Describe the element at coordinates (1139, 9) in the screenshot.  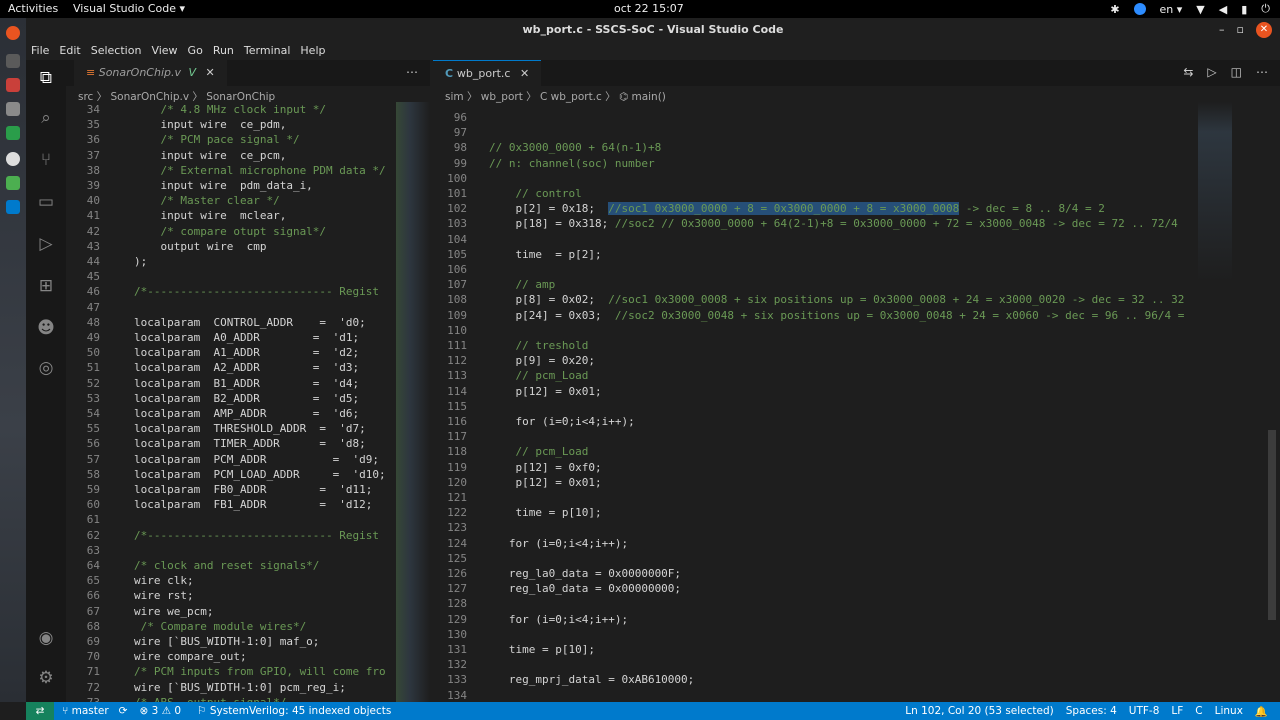
I see `zoom-indicator-icon` at that location.